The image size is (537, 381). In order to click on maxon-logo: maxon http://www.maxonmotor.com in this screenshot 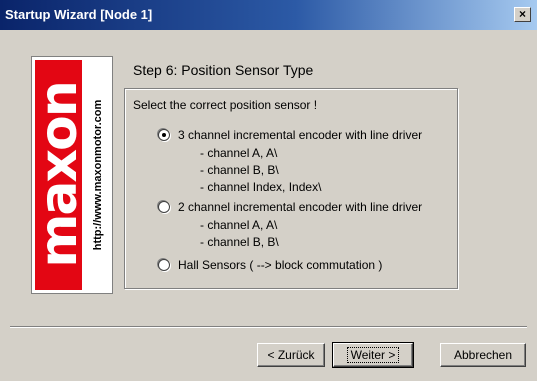, I will do `click(72, 175)`.